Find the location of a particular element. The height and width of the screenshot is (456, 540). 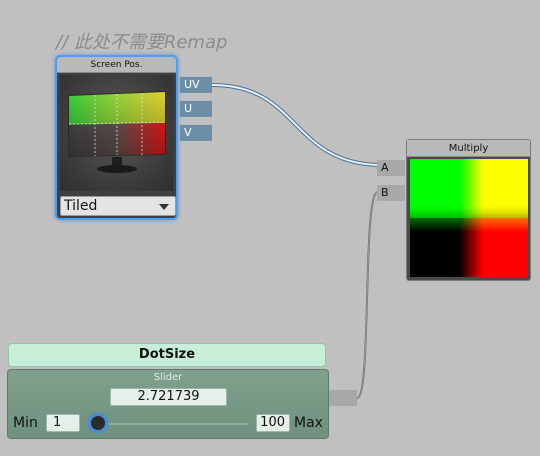

min-label: Min is located at coordinates (25, 423).